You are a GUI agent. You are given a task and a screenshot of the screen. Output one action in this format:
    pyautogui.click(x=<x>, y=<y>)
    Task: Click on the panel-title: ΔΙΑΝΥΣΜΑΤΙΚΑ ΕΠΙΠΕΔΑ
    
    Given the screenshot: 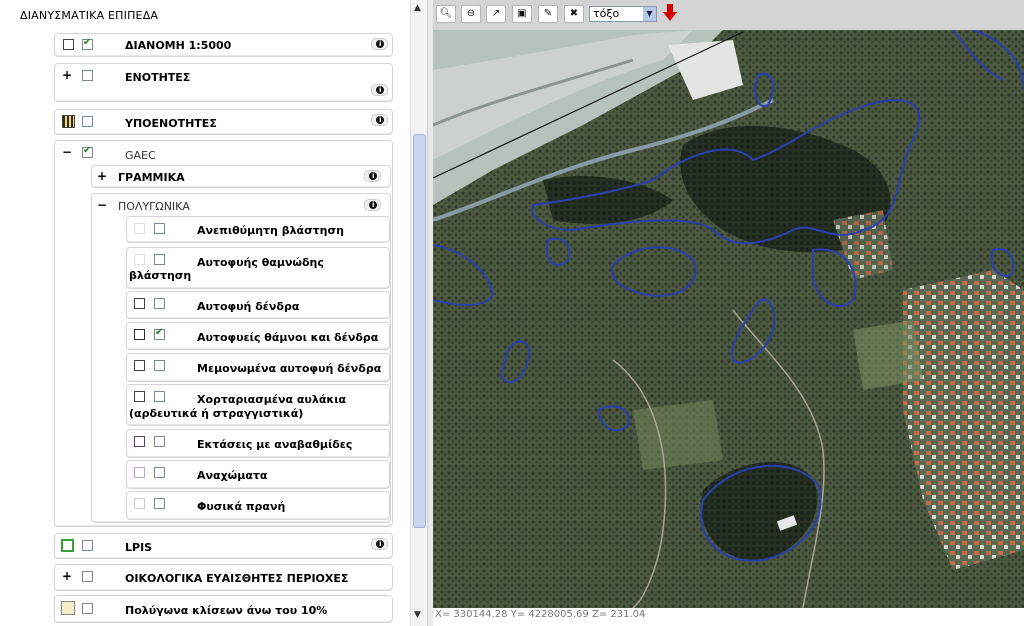 What is the action you would take?
    pyautogui.click(x=89, y=15)
    